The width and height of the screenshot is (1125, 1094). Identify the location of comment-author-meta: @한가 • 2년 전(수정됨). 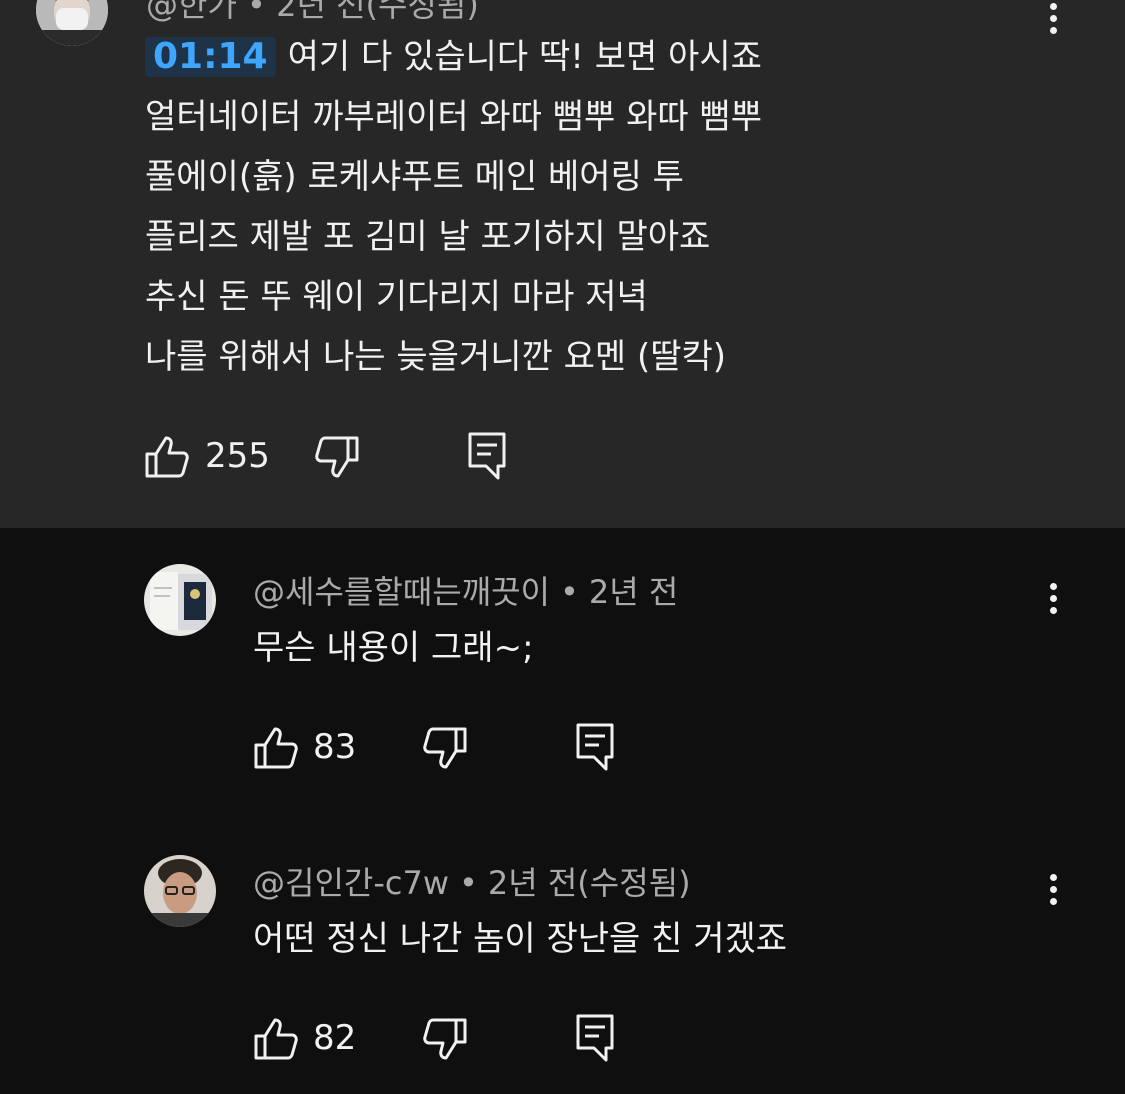
(312, 13).